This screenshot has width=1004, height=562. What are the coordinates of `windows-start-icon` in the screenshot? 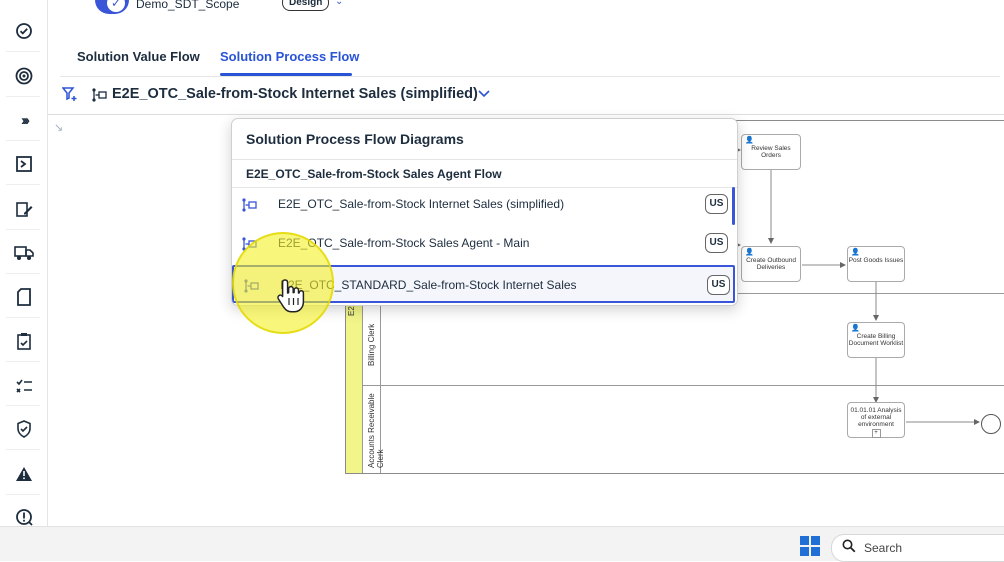 It's located at (810, 546).